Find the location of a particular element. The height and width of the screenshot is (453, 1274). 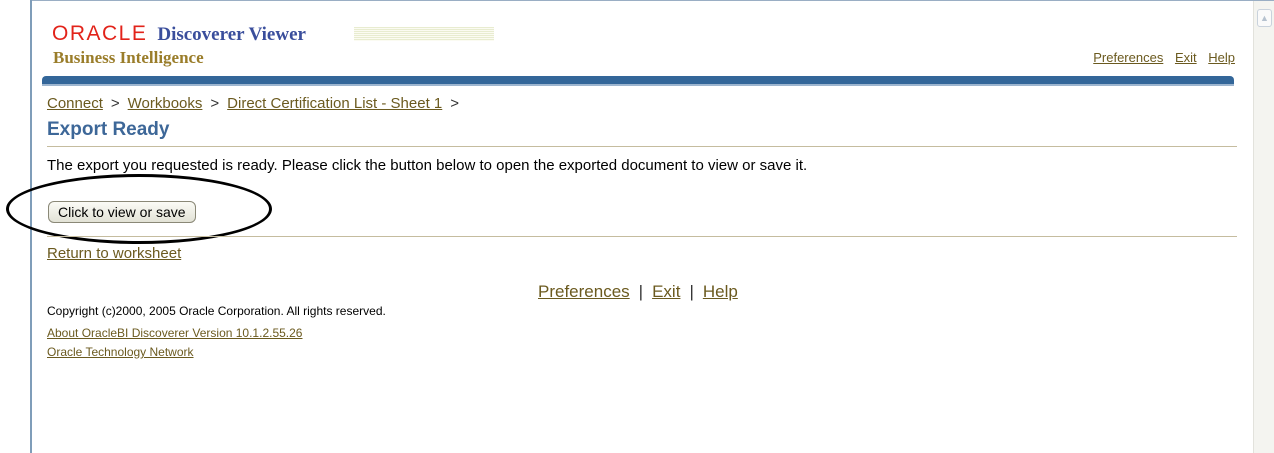

oracle-logo: ORACLE Discoverer Viewer is located at coordinates (179, 34).